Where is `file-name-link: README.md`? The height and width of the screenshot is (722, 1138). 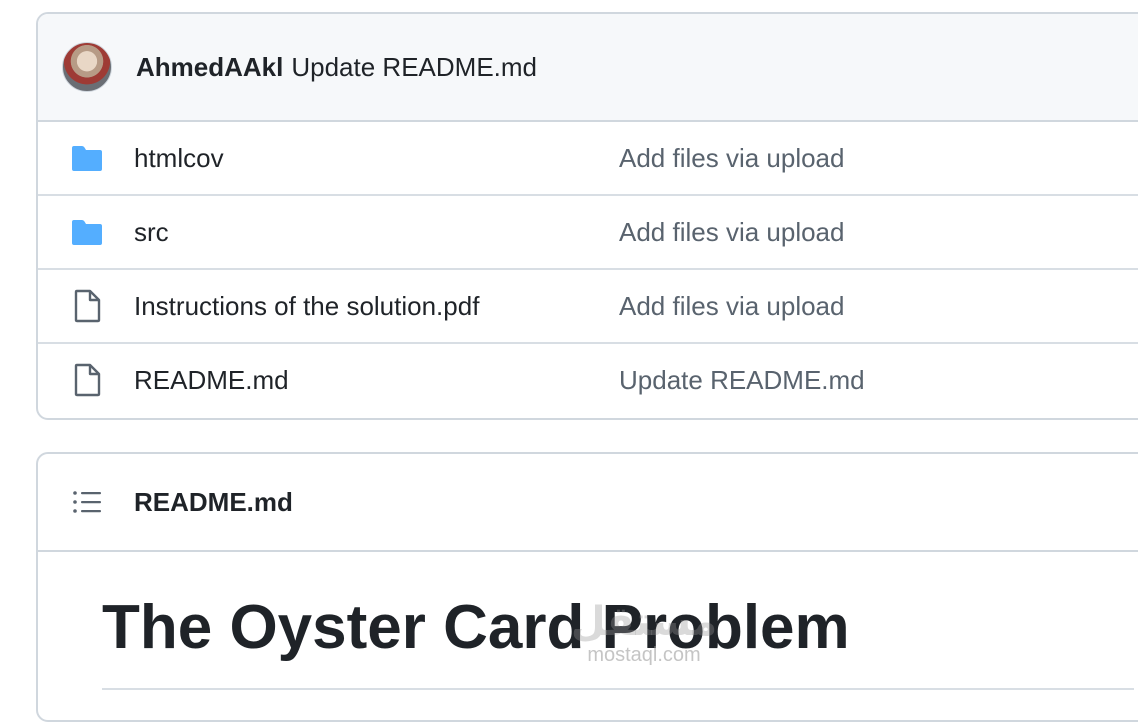 file-name-link: README.md is located at coordinates (376, 380).